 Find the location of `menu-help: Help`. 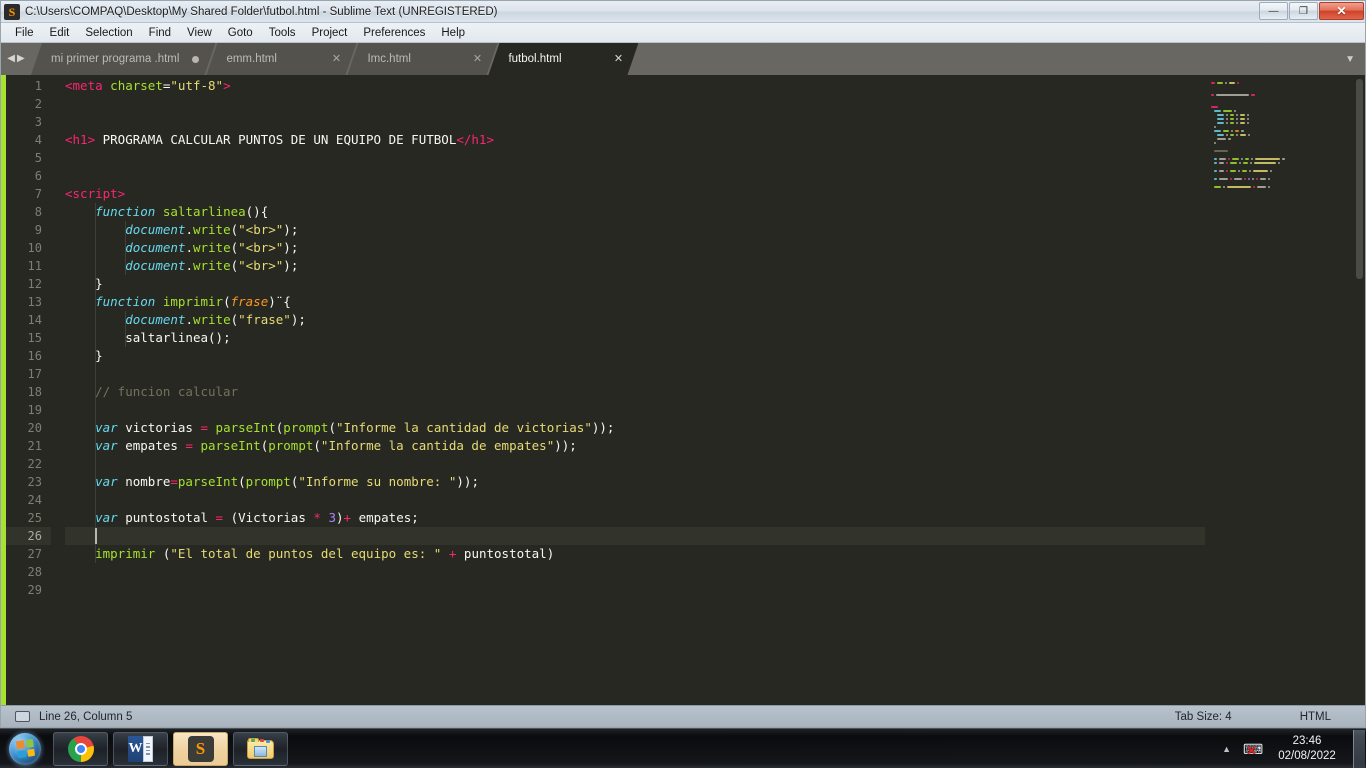

menu-help: Help is located at coordinates (453, 33).